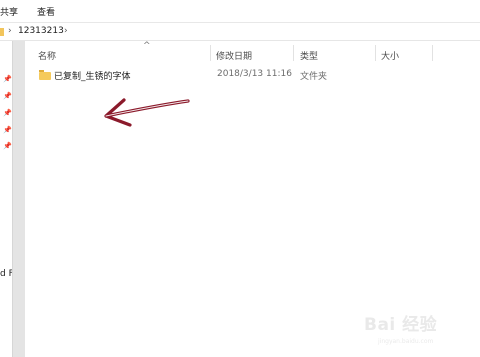 The image size is (480, 357). What do you see at coordinates (234, 55) in the screenshot?
I see `column-header-date: 修改日期` at bounding box center [234, 55].